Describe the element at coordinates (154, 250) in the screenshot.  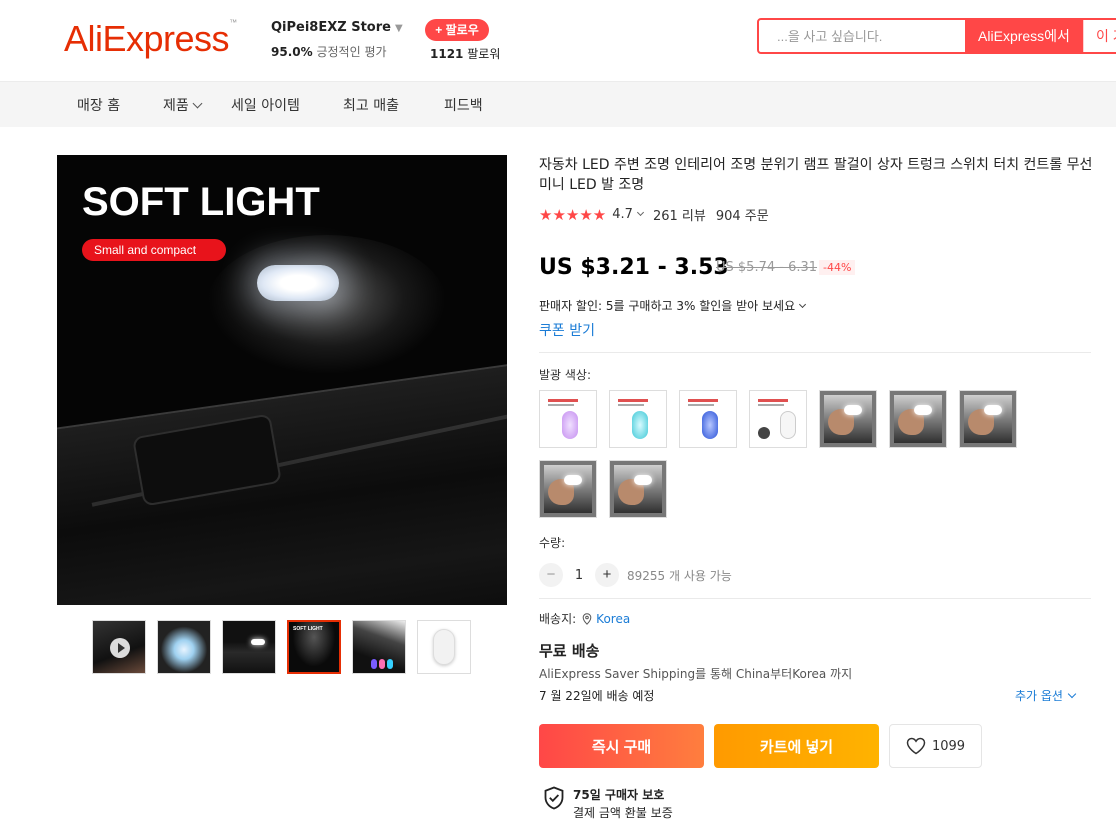
I see `image-subtitle: Small and compact` at that location.